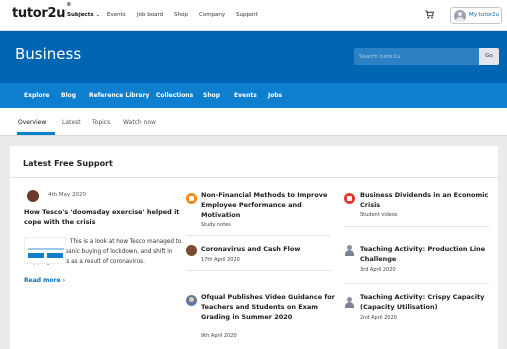 The image size is (507, 349). What do you see at coordinates (45, 250) in the screenshot?
I see `featured-thumbnail` at bounding box center [45, 250].